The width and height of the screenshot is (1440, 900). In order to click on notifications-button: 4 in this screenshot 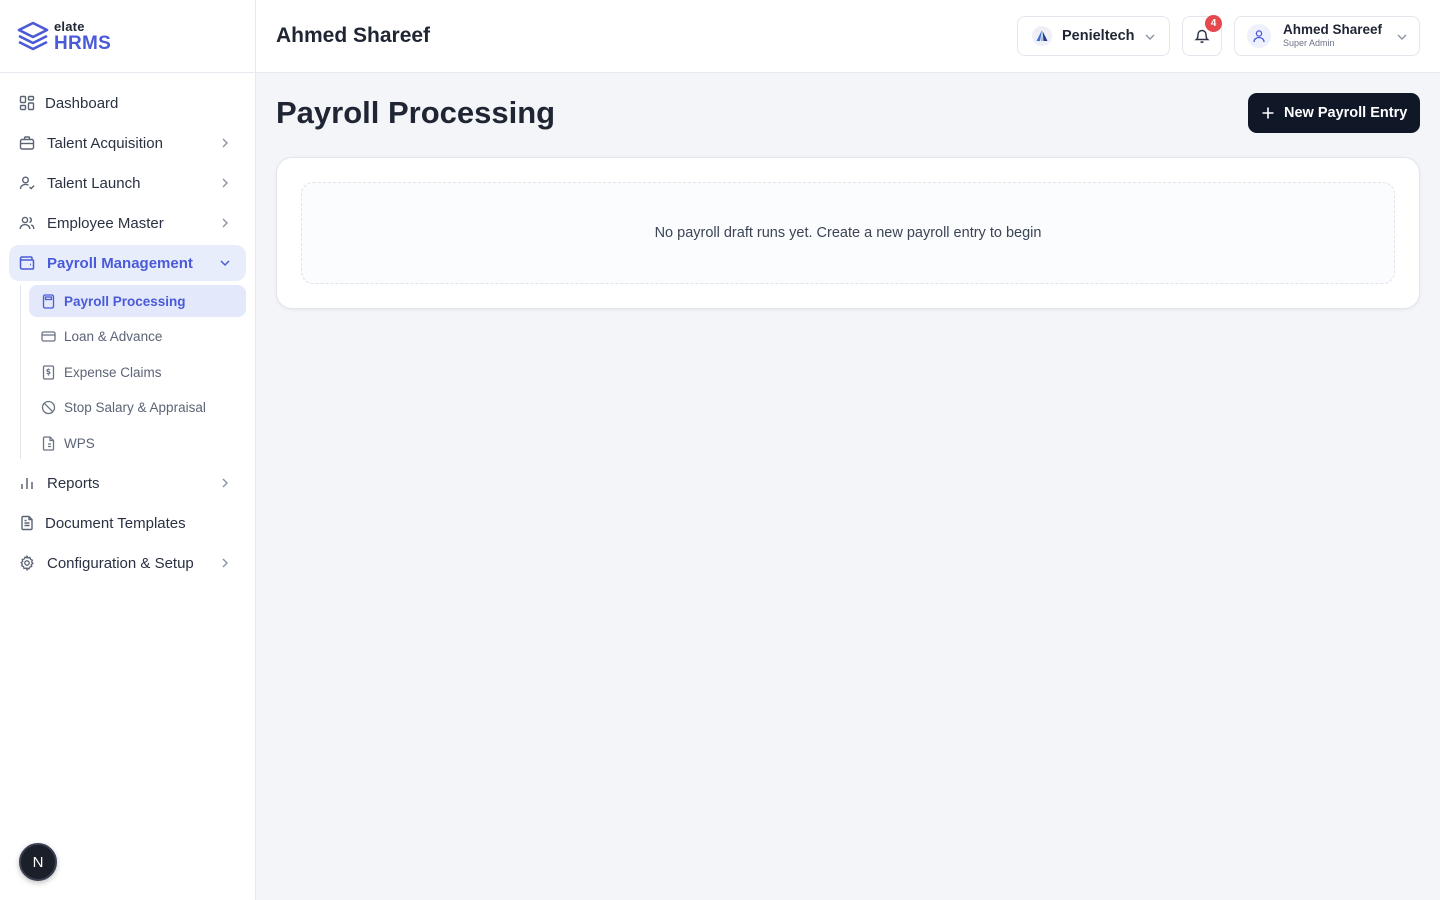, I will do `click(1202, 35)`.